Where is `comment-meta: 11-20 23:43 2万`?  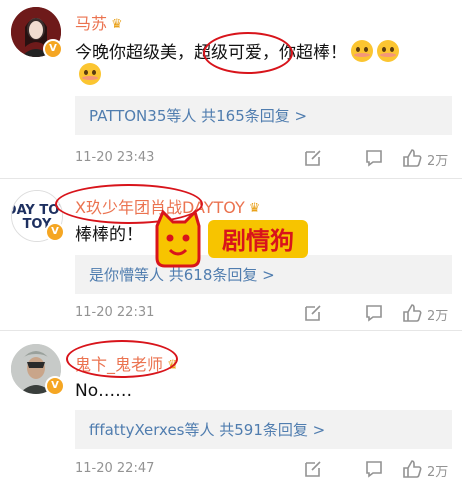
comment-meta: 11-20 23:43 2万 is located at coordinates (265, 159).